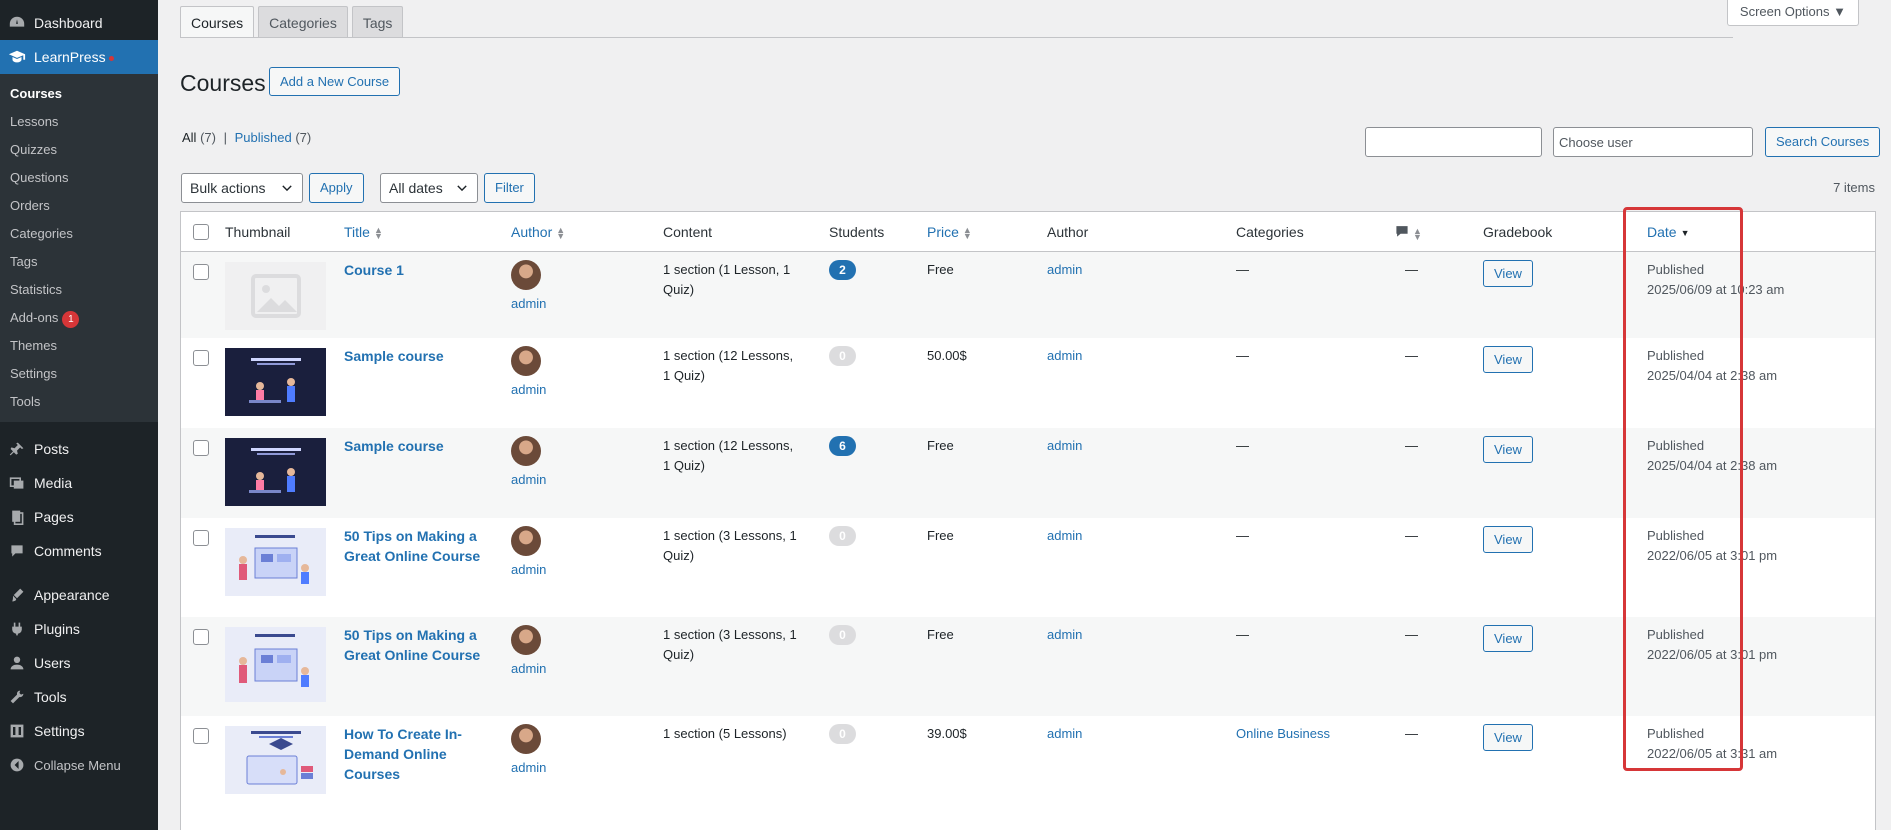 The image size is (1891, 830). Describe the element at coordinates (419, 270) in the screenshot. I see `course-title-link: Course 1` at that location.